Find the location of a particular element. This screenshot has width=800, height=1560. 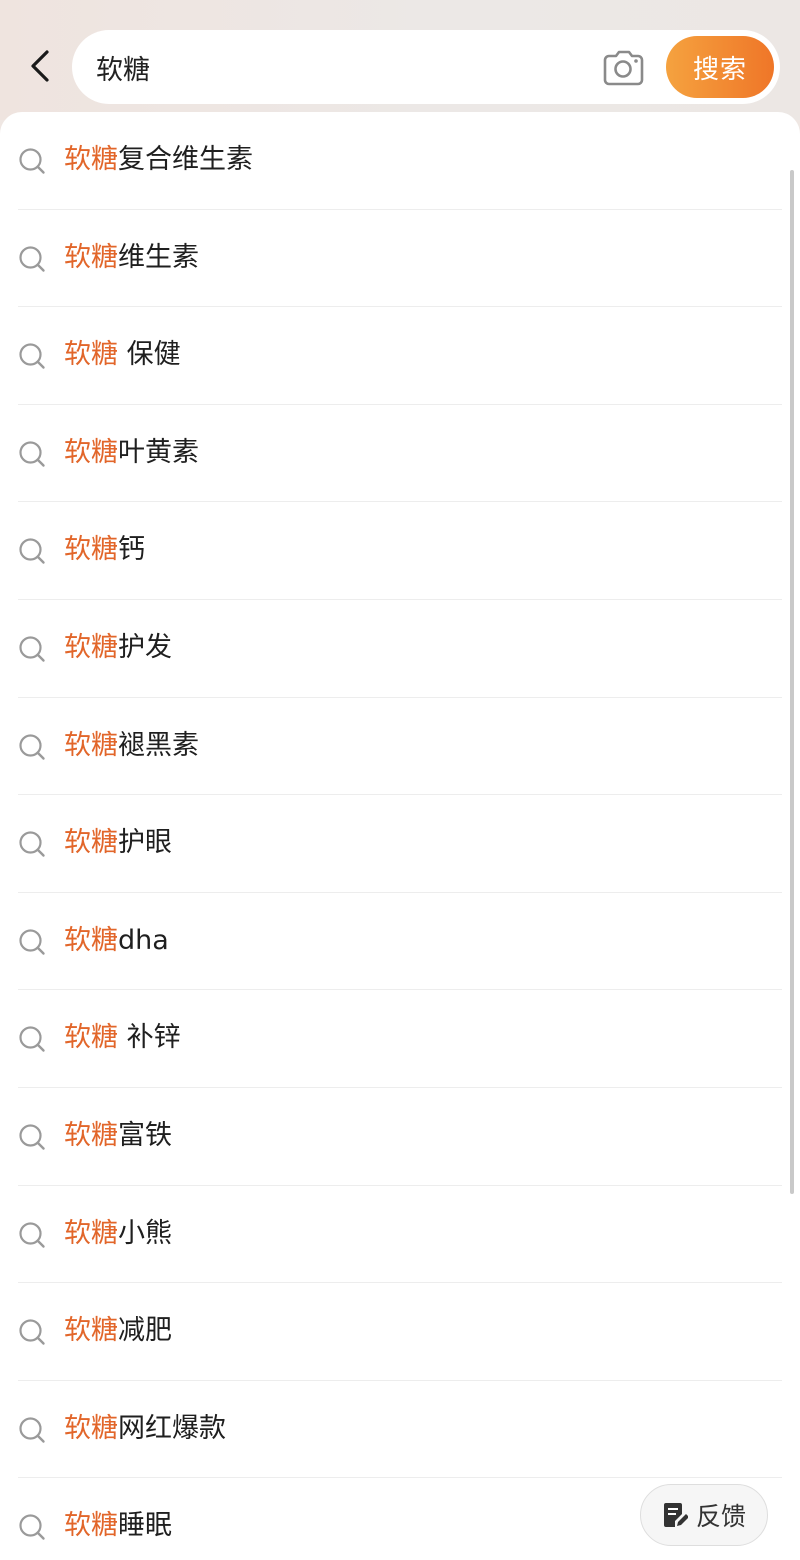

suggestion-rest: 富铁 is located at coordinates (145, 1135).